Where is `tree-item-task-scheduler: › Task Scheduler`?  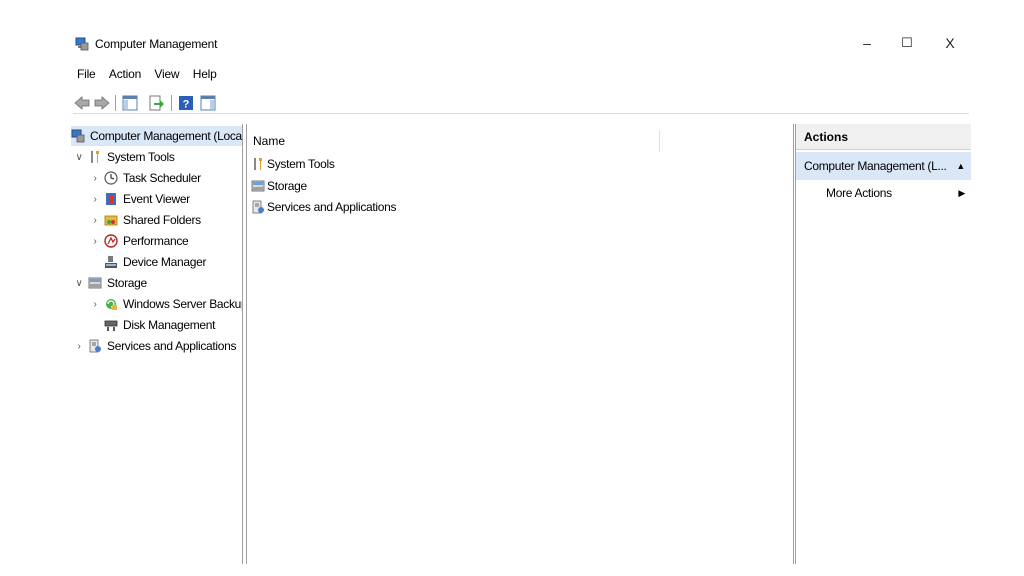
tree-item-task-scheduler: › Task Scheduler is located at coordinates (145, 178).